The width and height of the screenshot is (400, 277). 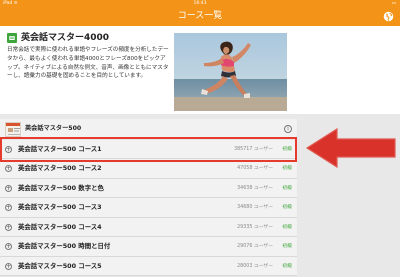 What do you see at coordinates (255, 168) in the screenshot?
I see `user-count: 47058 ユーザー` at bounding box center [255, 168].